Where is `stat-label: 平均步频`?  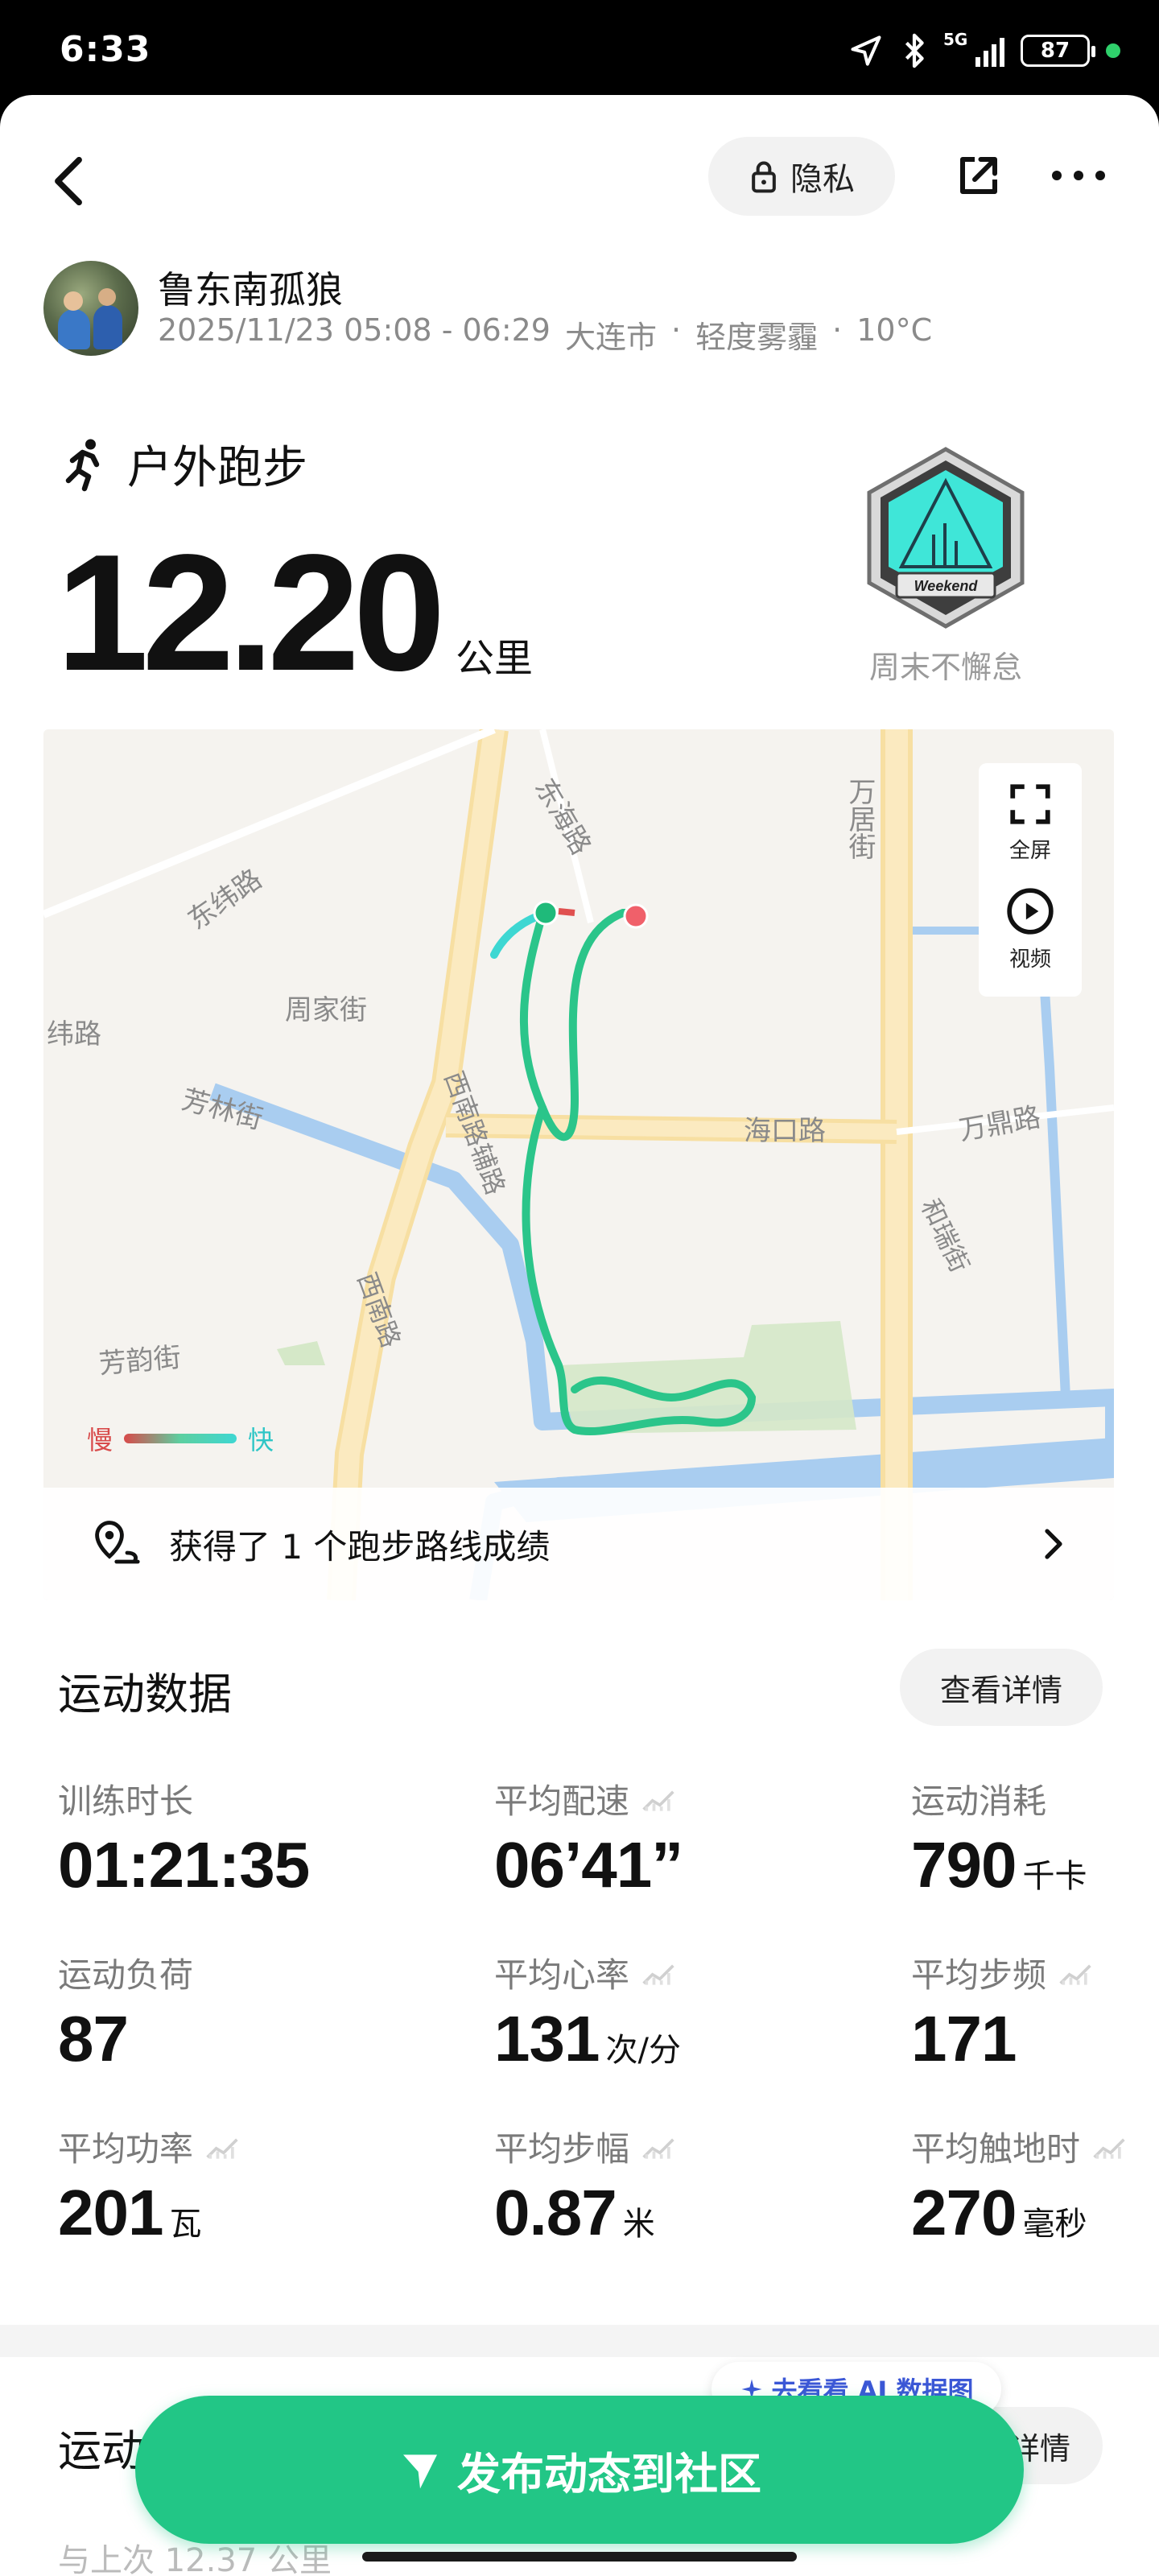 stat-label: 平均步频 is located at coordinates (979, 1975).